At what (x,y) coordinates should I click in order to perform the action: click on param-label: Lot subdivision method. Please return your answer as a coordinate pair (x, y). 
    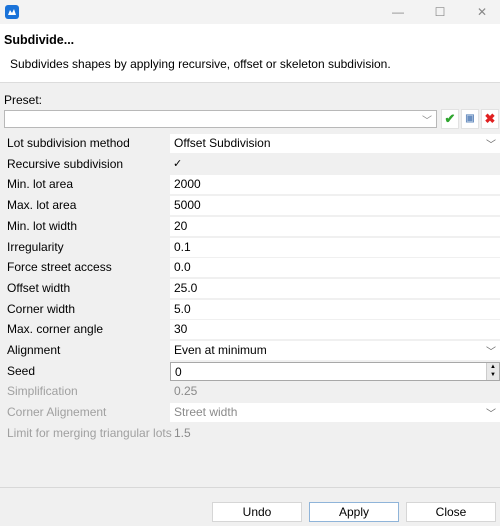
    Looking at the image, I should click on (68, 143).